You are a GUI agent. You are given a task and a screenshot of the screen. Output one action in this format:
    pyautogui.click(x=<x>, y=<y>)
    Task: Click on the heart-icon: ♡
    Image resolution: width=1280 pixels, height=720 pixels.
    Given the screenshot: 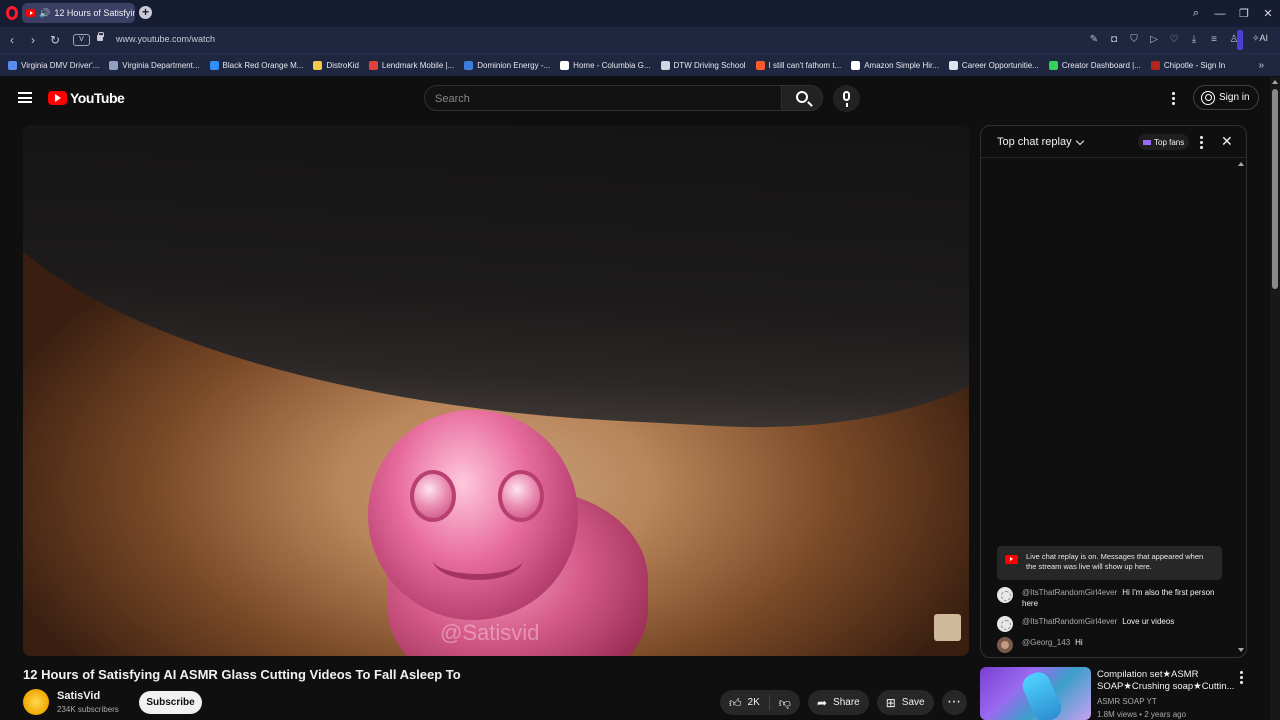 What is the action you would take?
    pyautogui.click(x=1174, y=40)
    